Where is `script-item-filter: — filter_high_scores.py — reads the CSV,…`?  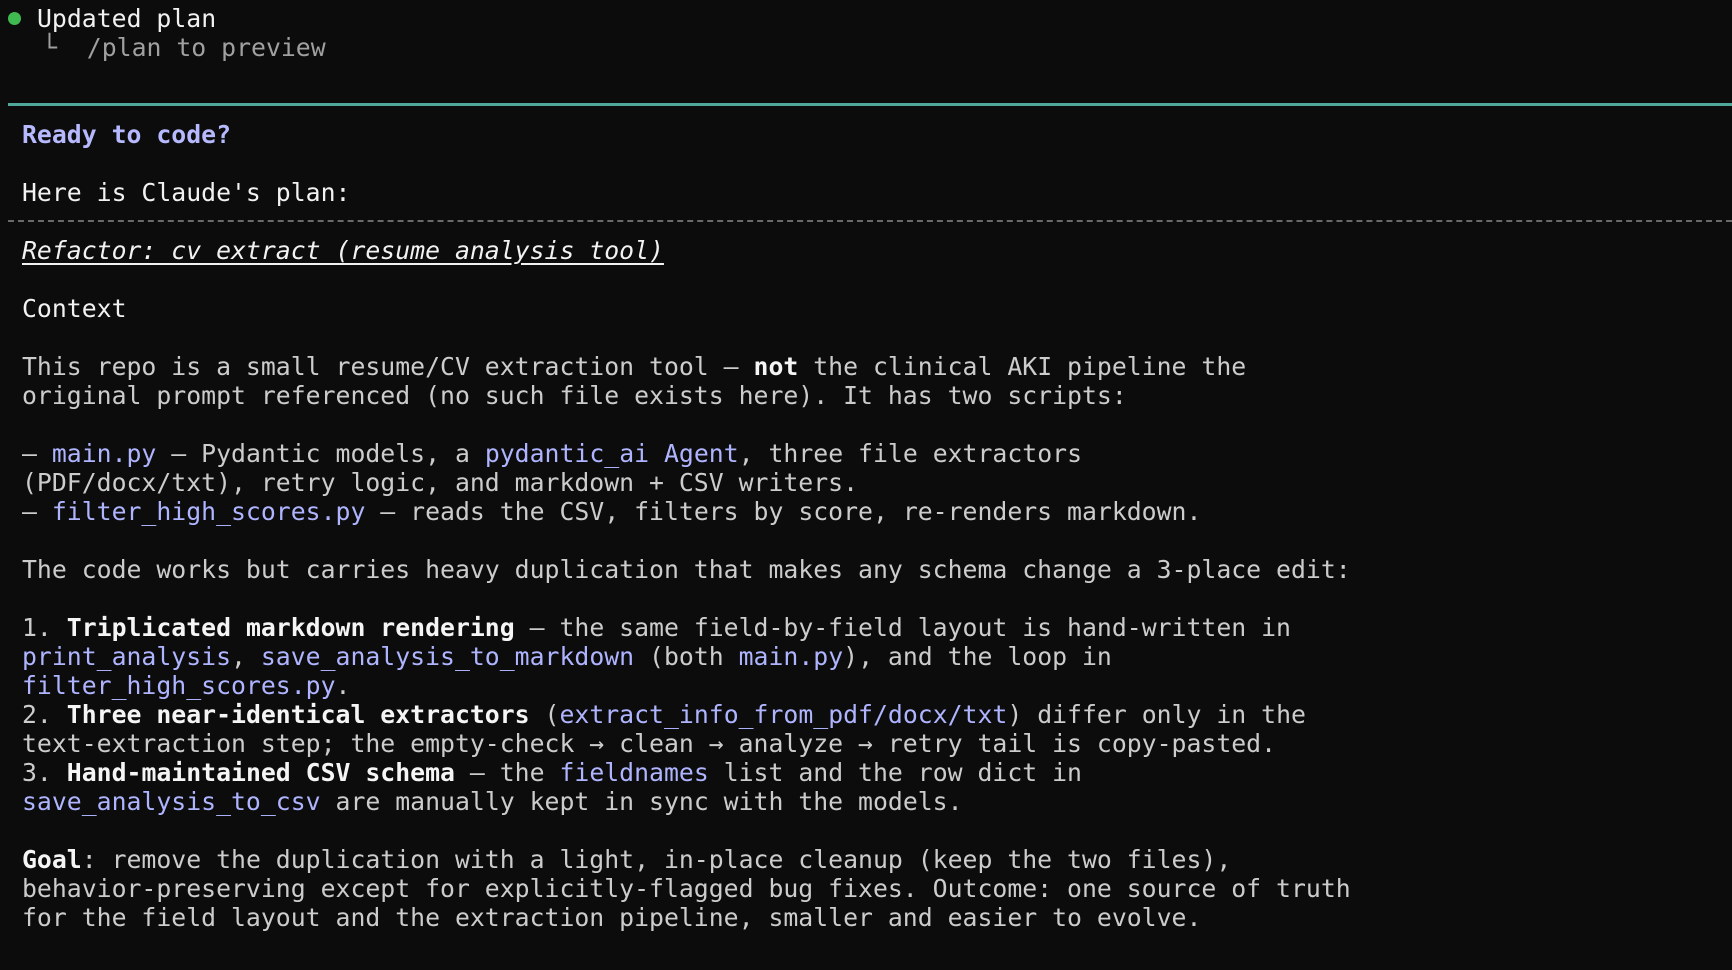 script-item-filter: — filter_high_scores.py — reads the CSV,… is located at coordinates (612, 511).